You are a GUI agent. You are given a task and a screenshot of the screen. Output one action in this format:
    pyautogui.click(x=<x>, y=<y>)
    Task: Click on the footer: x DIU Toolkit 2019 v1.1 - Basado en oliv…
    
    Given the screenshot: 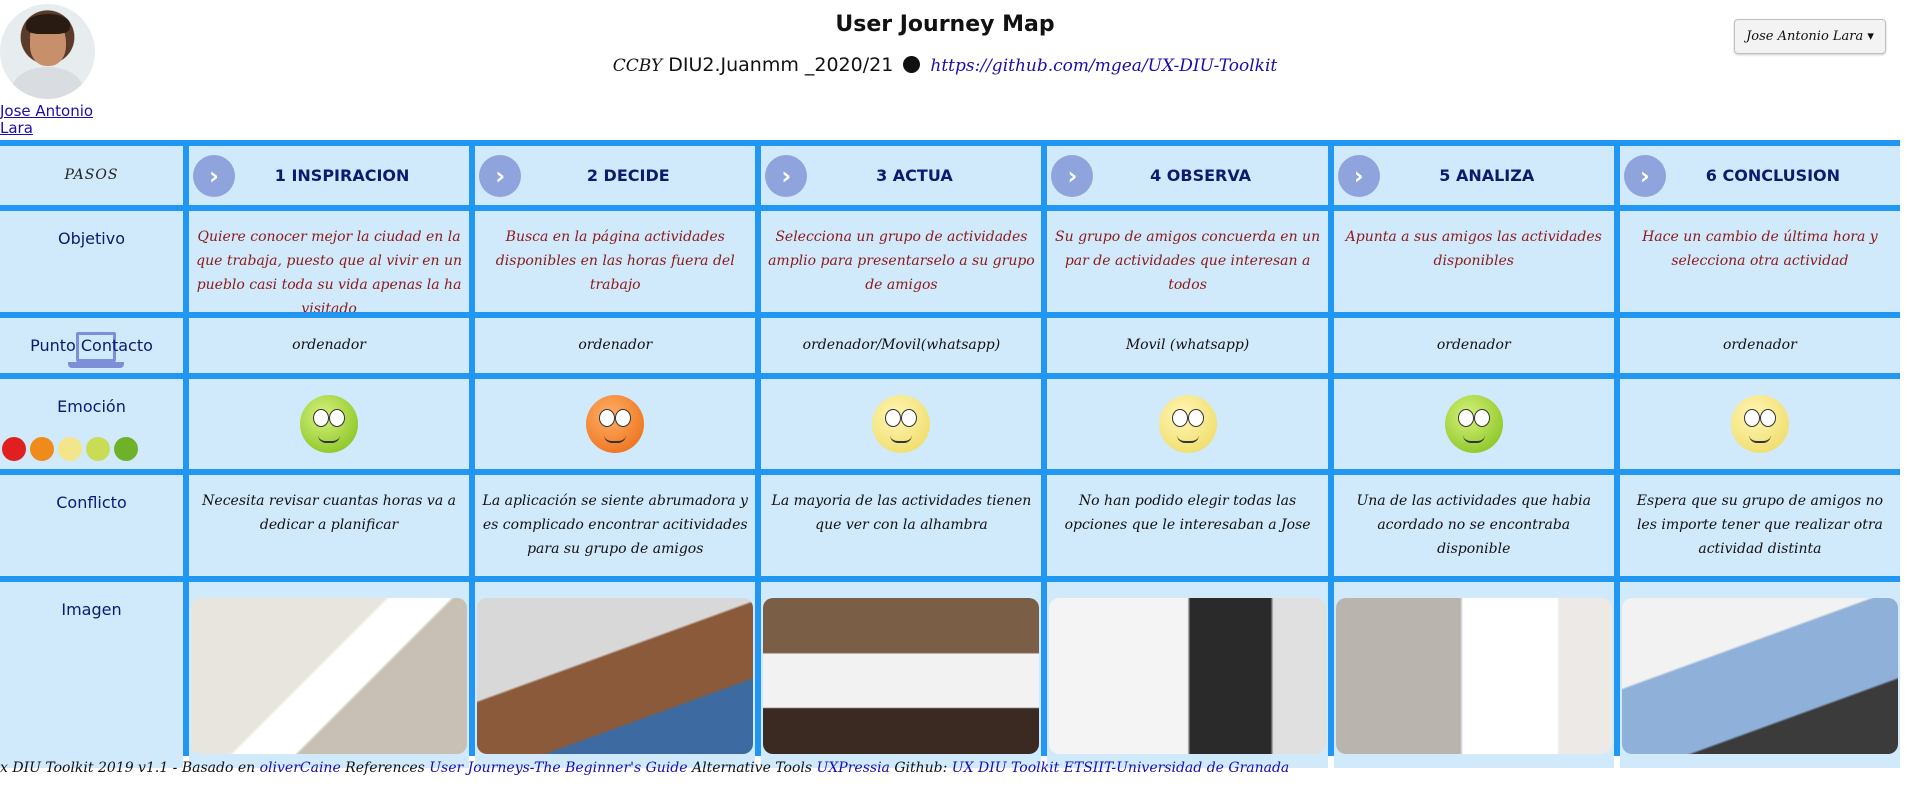 What is the action you would take?
    pyautogui.click(x=644, y=768)
    